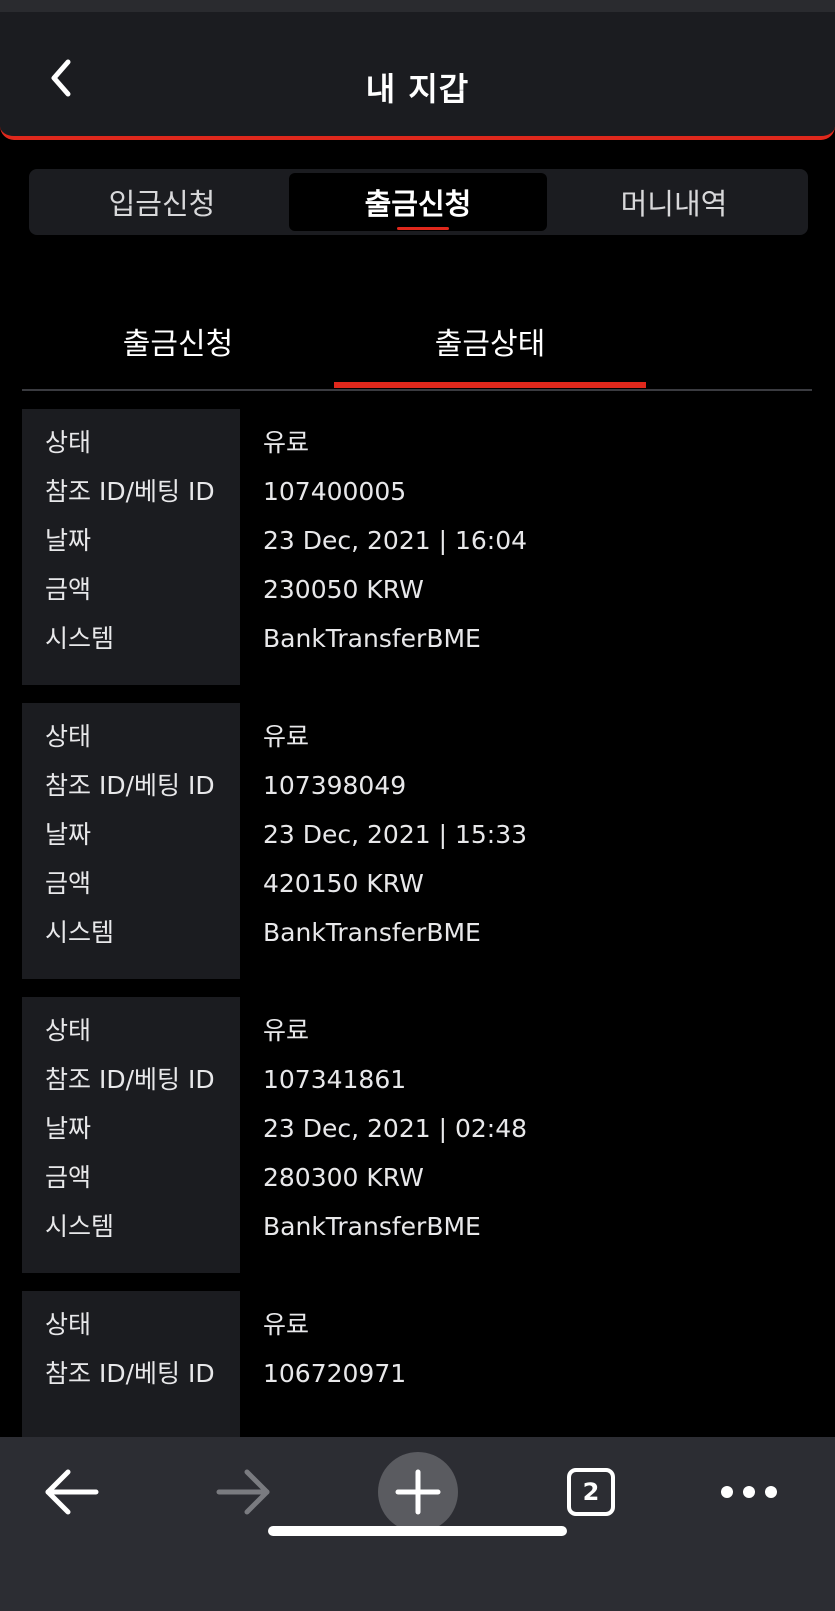 The width and height of the screenshot is (835, 1611). I want to click on new-tab-circle, so click(418, 1492).